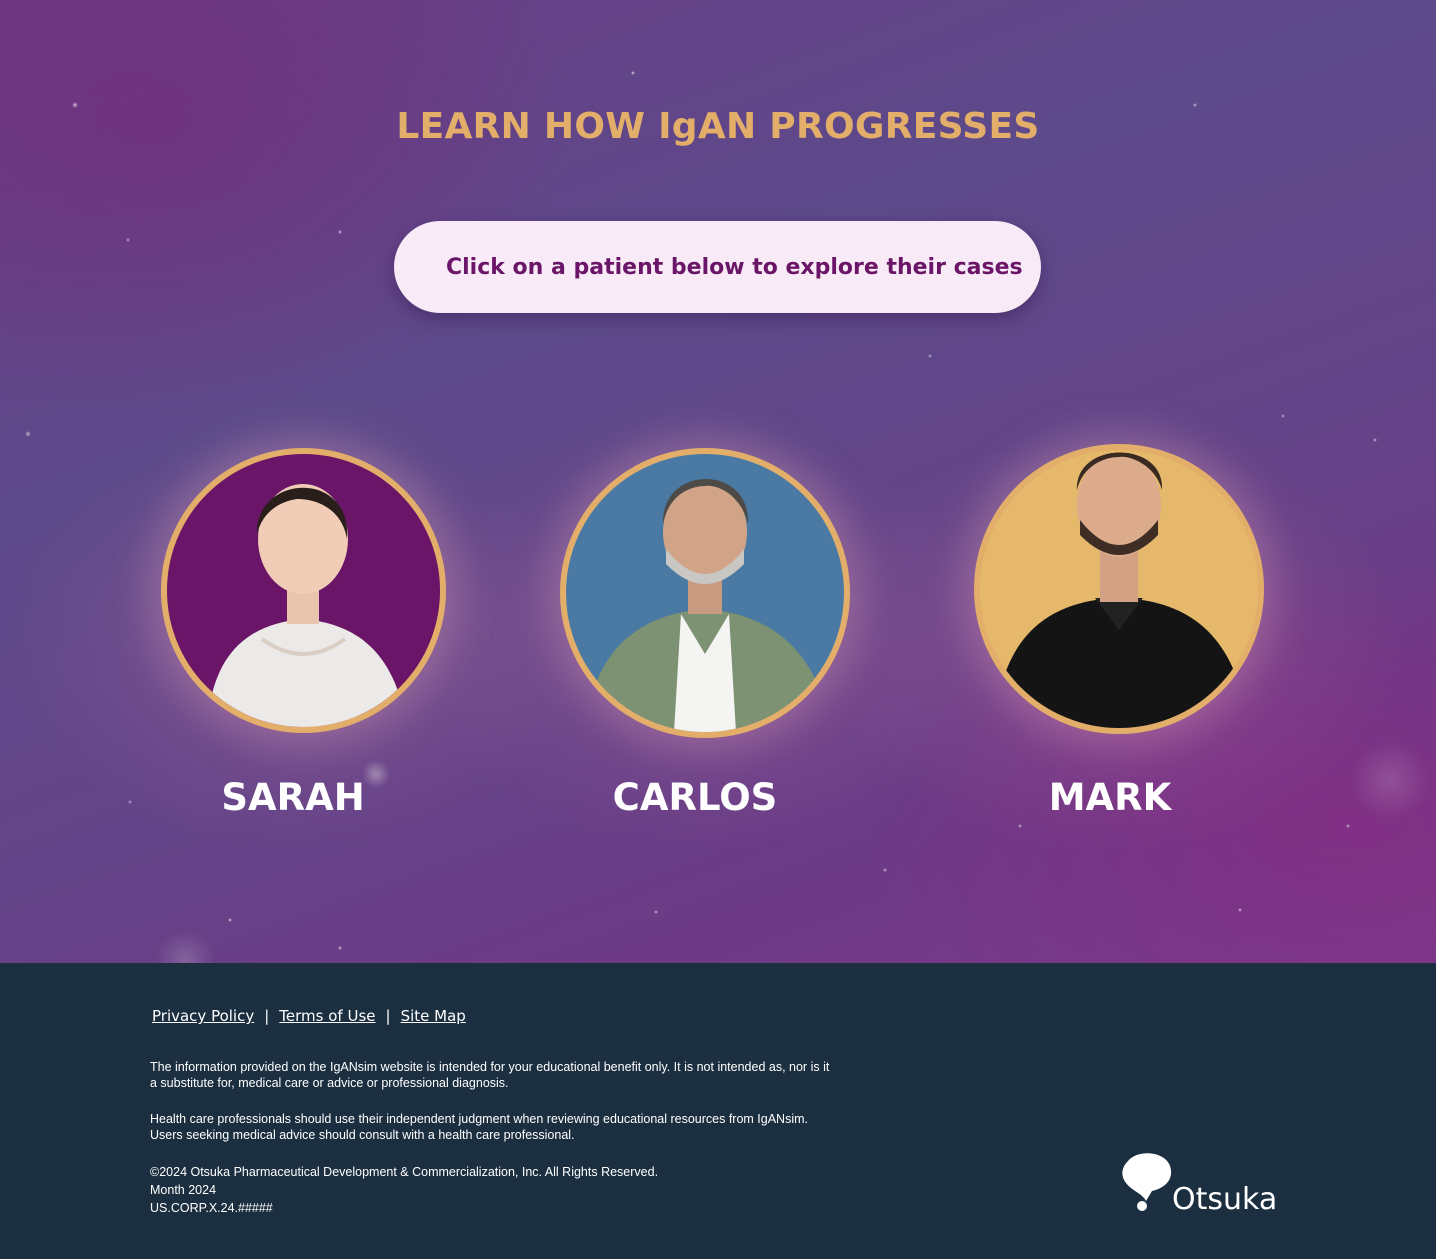 This screenshot has height=1259, width=1436. Describe the element at coordinates (211, 1208) in the screenshot. I see `job-code-text: US.CORP.X.24.#####` at that location.